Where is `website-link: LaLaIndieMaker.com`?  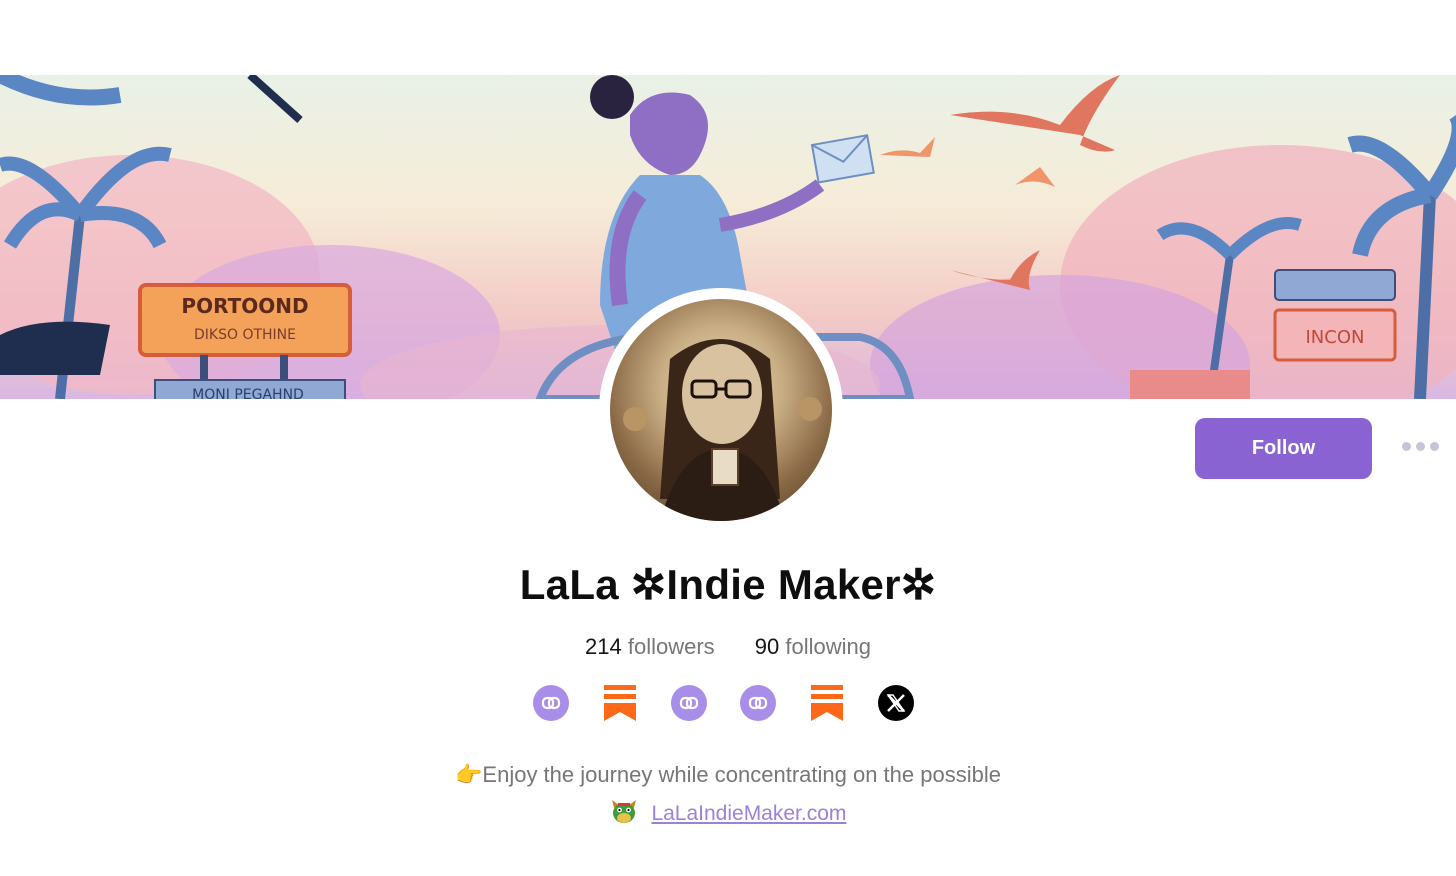 website-link: LaLaIndieMaker.com is located at coordinates (748, 813).